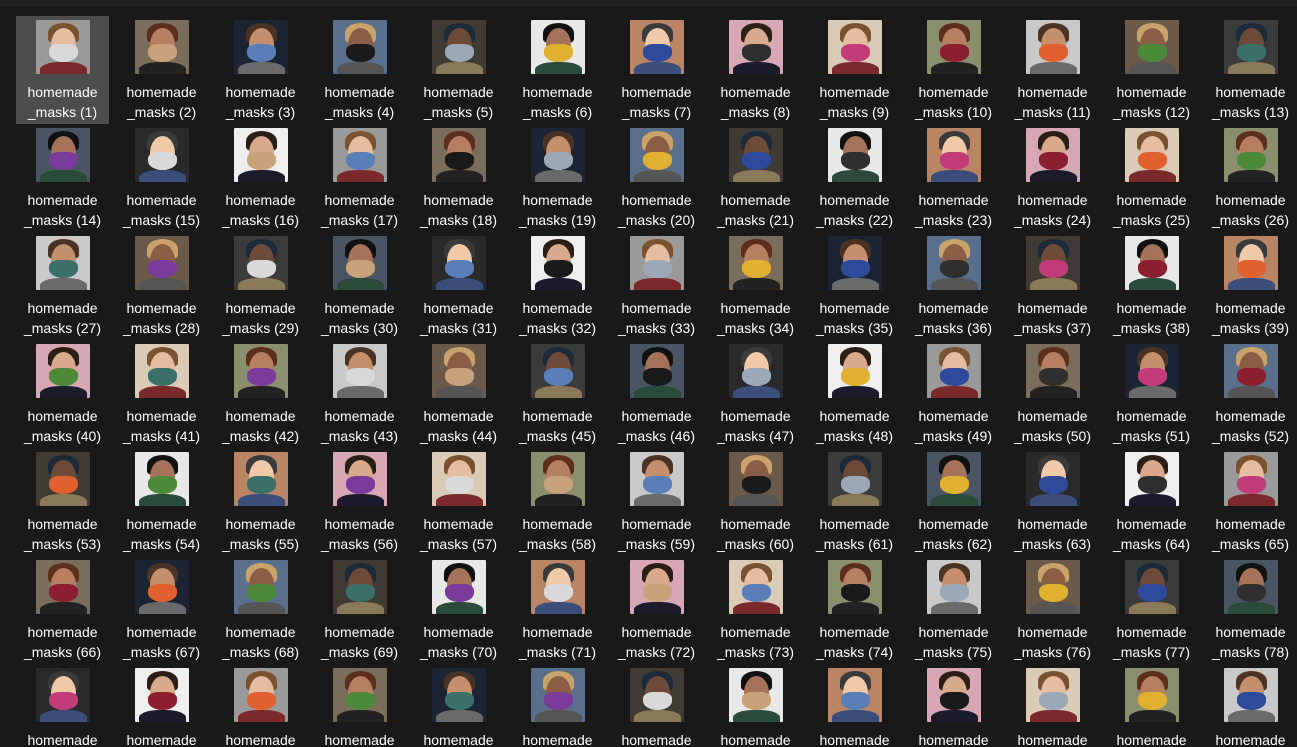 Image resolution: width=1297 pixels, height=747 pixels. Describe the element at coordinates (755, 502) in the screenshot. I see `file-tile: homemade _masks (60)` at that location.